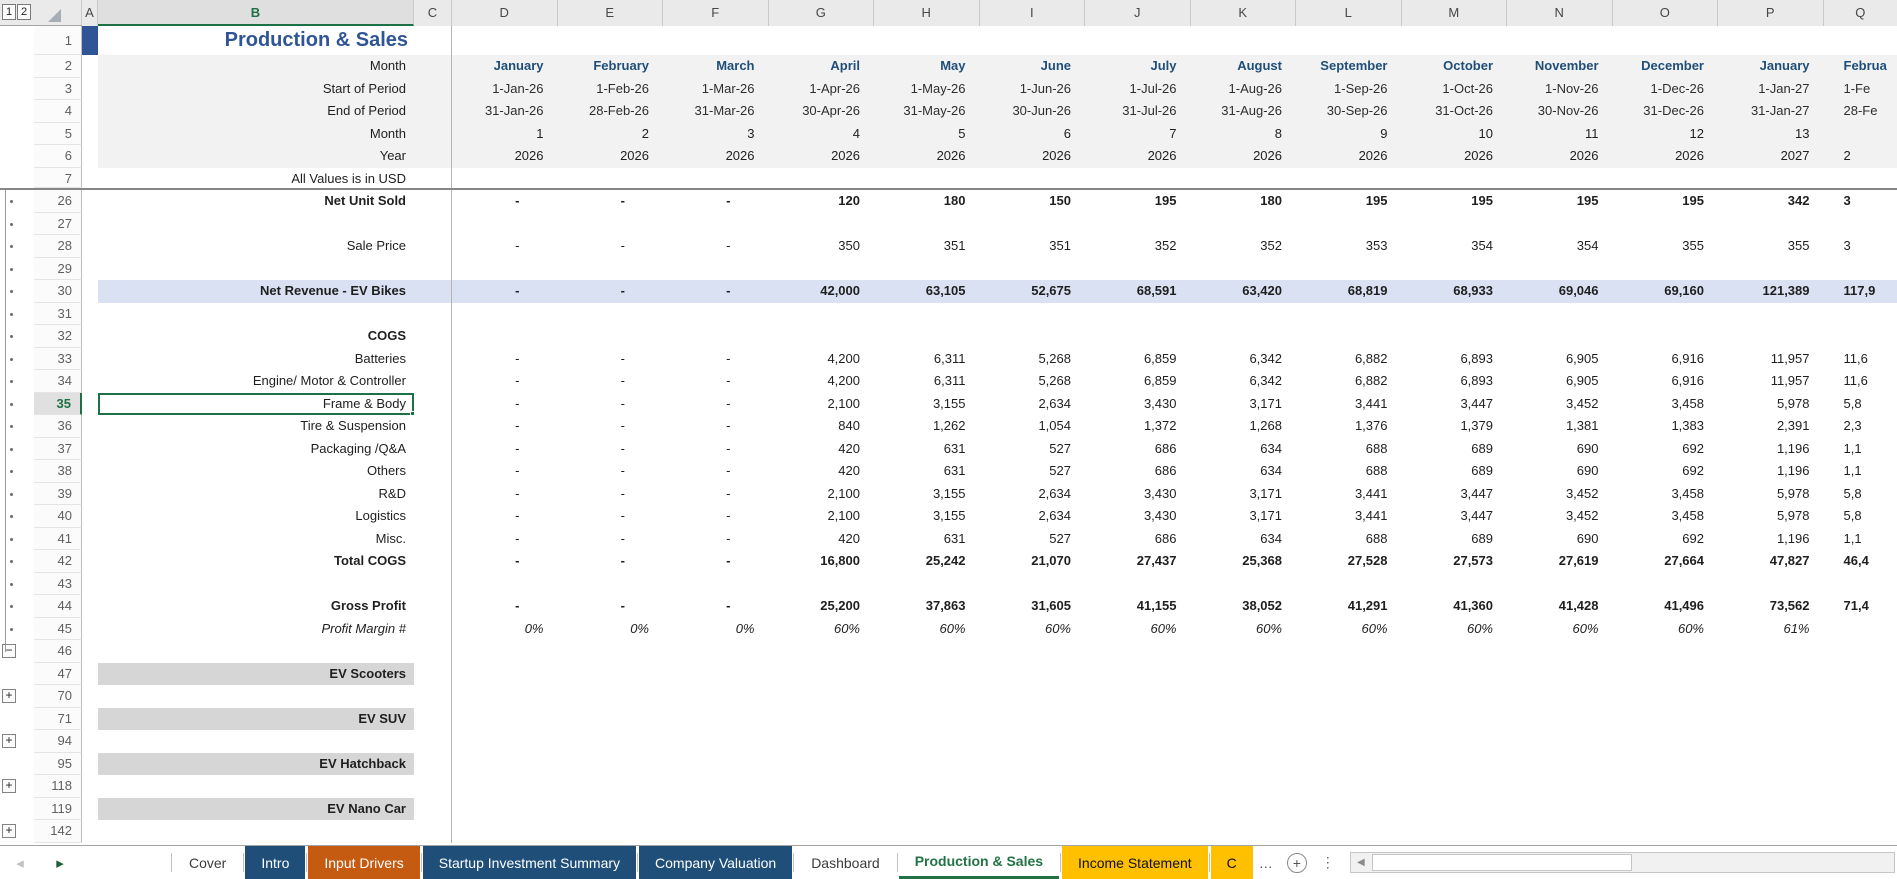  I want to click on cell-J38: 686, so click(1138, 471).